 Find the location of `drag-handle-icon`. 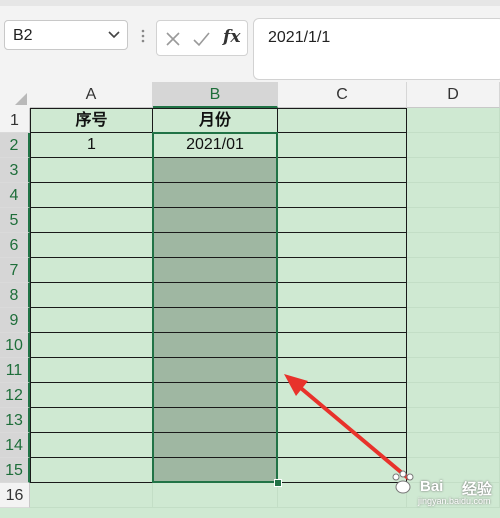

drag-handle-icon is located at coordinates (143, 36).